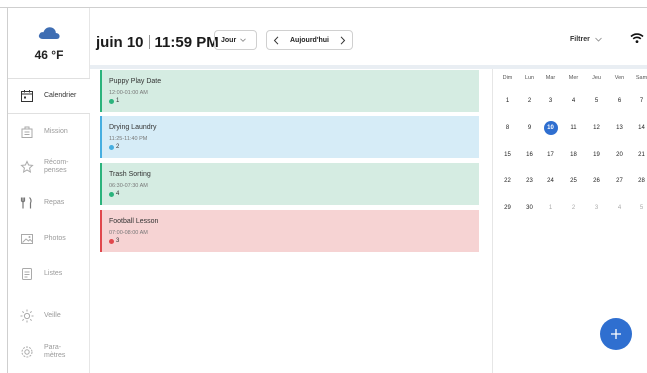 This screenshot has height=373, width=647. Describe the element at coordinates (27, 352) in the screenshot. I see `settings-icon` at that location.